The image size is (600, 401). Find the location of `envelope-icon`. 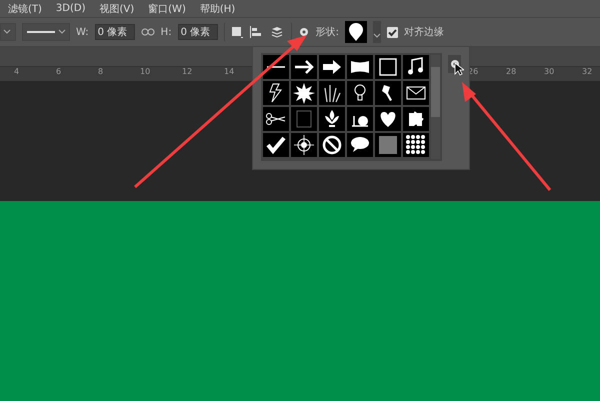

envelope-icon is located at coordinates (416, 93).